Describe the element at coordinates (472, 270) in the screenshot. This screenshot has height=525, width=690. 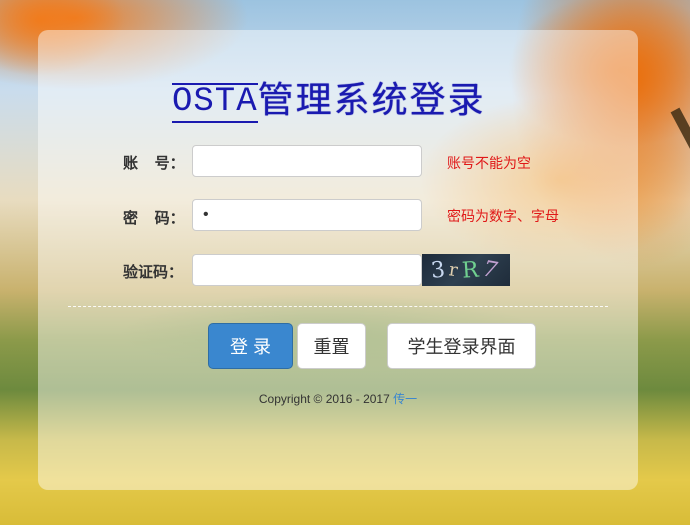
I see `captcha-char: R` at that location.